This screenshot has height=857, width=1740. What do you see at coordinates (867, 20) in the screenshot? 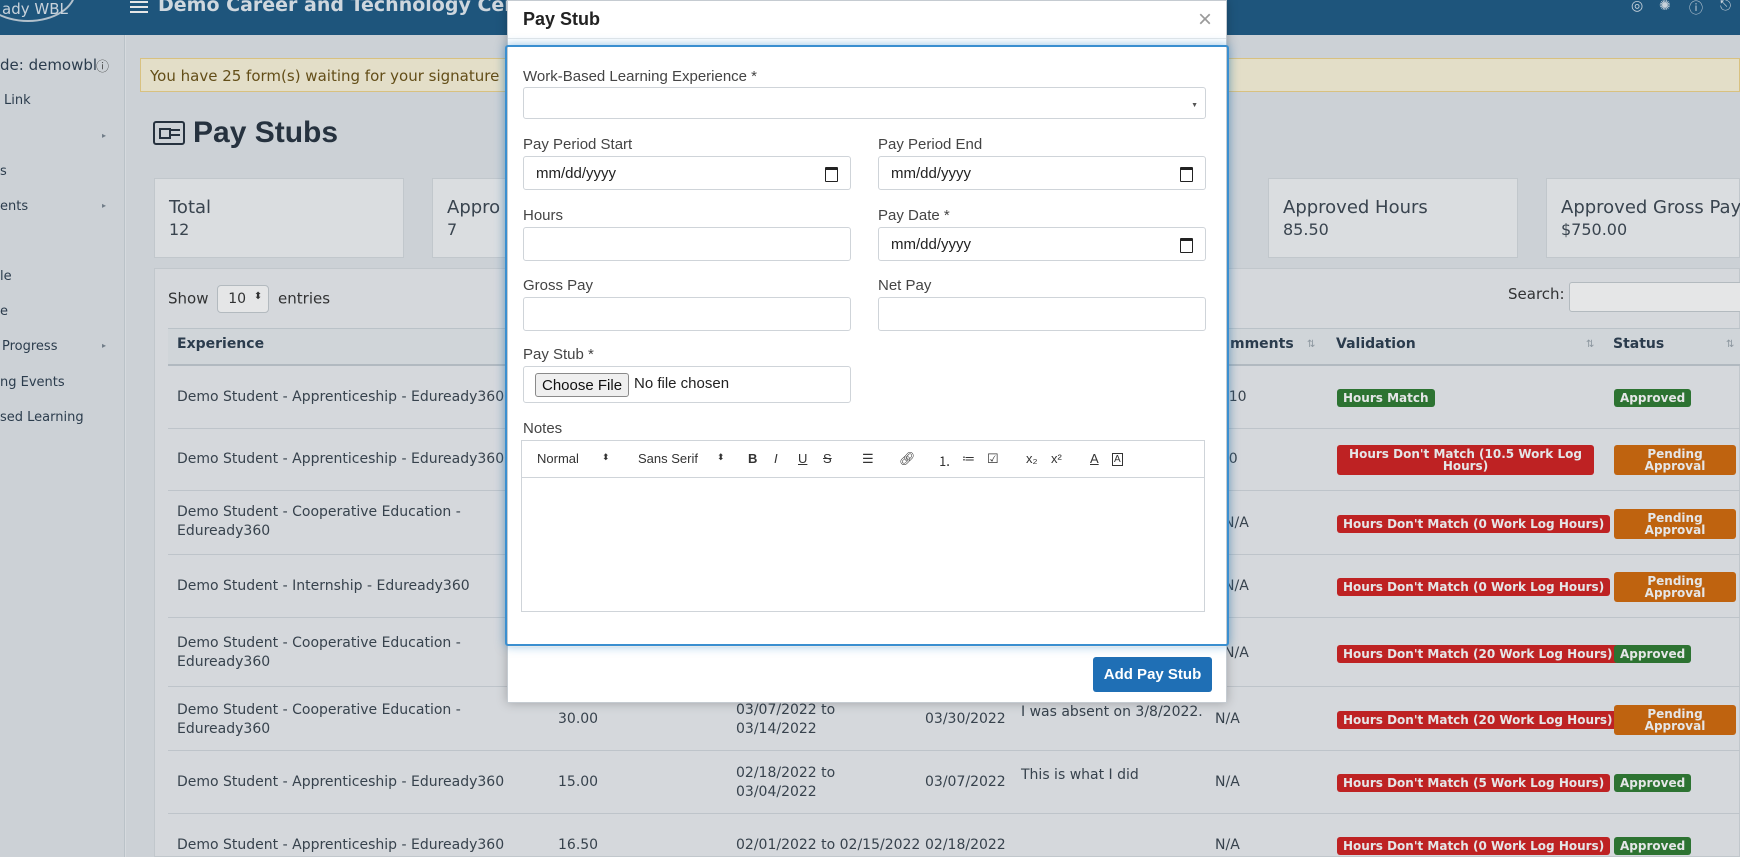
I see `modal-header: Pay Stub ×` at bounding box center [867, 20].